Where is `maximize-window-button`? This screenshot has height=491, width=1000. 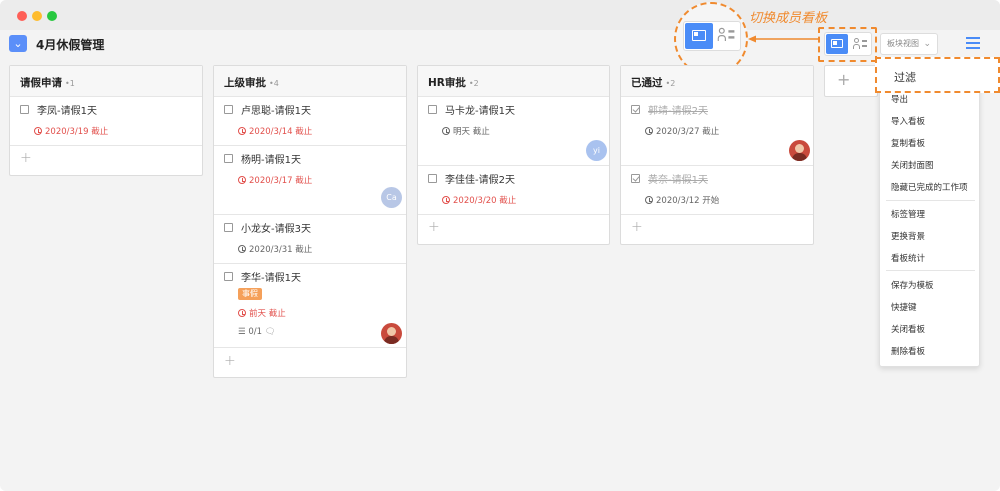 maximize-window-button is located at coordinates (52, 16).